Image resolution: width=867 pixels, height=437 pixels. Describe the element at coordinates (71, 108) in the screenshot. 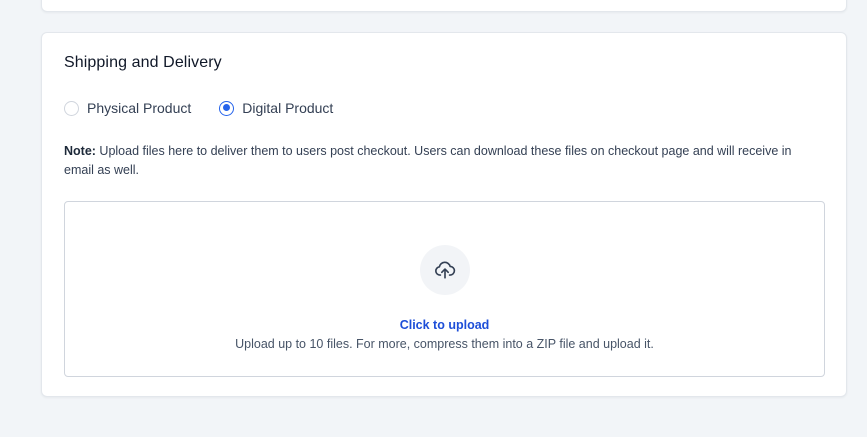

I see `physical-product-radio` at that location.